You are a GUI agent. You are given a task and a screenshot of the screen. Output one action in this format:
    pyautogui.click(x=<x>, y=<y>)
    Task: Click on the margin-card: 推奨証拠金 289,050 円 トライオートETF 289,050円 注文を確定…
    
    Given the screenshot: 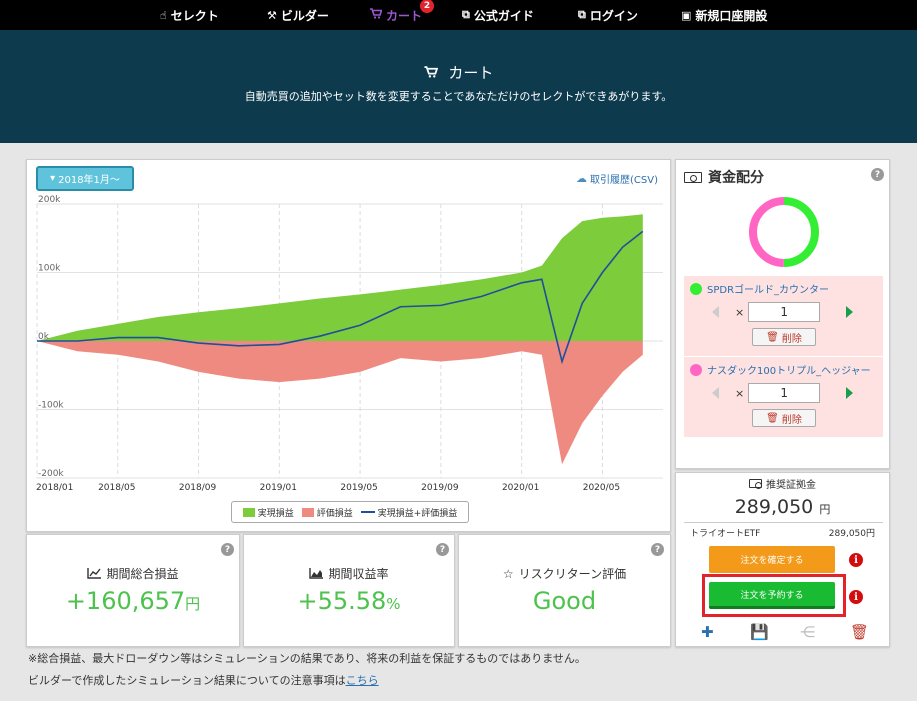 What is the action you would take?
    pyautogui.click(x=782, y=559)
    